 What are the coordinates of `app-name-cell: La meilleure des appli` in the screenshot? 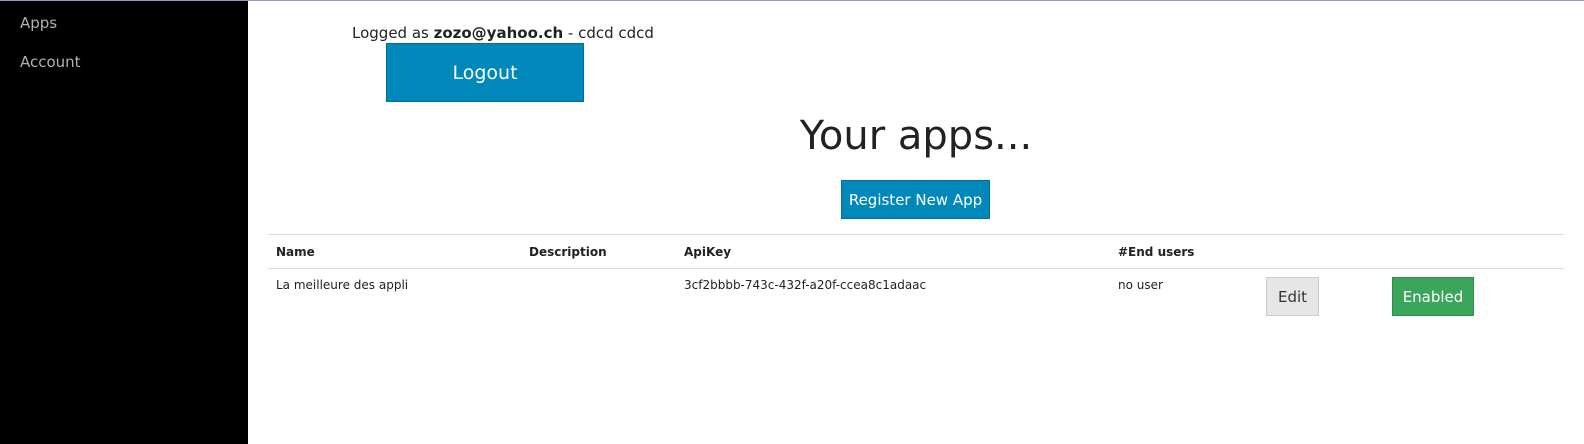 It's located at (342, 285).